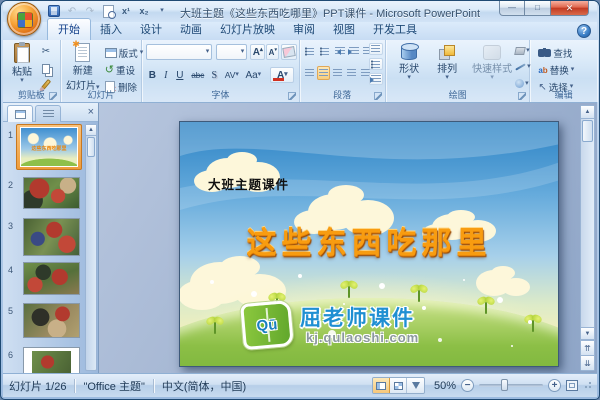 This screenshot has height=400, width=600. What do you see at coordinates (447, 63) in the screenshot?
I see `arrange-button: 排列 ▾` at bounding box center [447, 63].